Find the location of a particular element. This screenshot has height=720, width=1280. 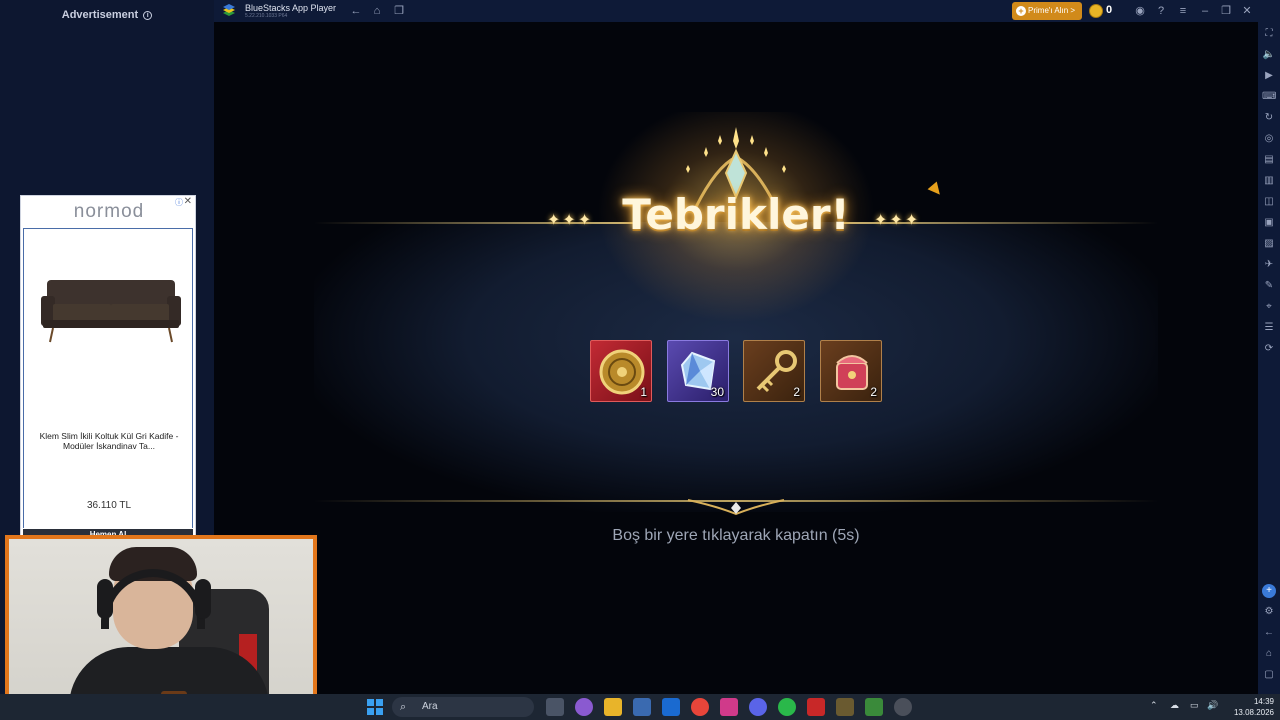

back-nav-icon: ← is located at coordinates (1269, 633).